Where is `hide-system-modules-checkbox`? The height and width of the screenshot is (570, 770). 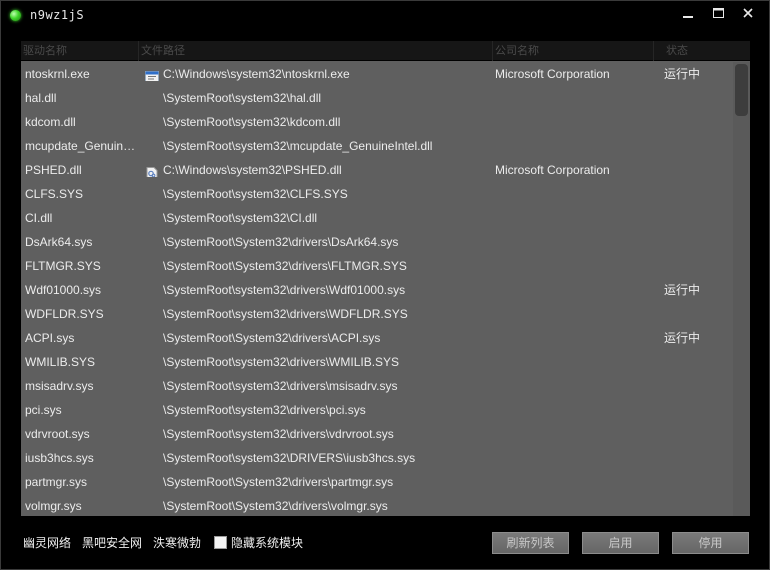
hide-system-modules-checkbox is located at coordinates (220, 542).